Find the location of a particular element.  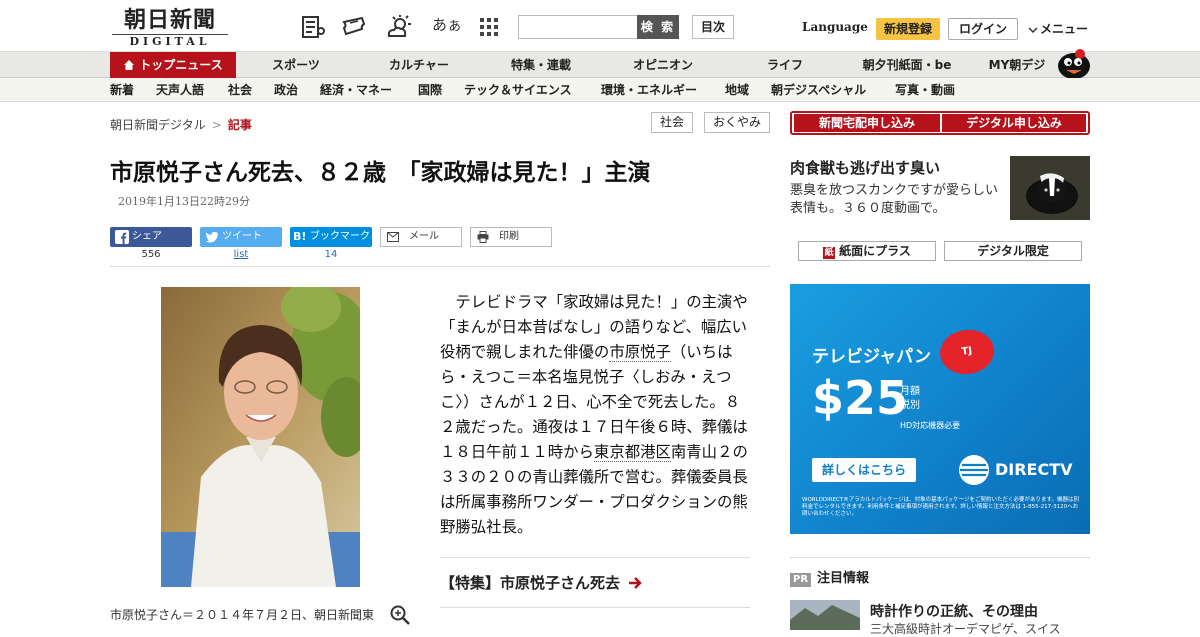

chevron-down-icon is located at coordinates (1033, 29).